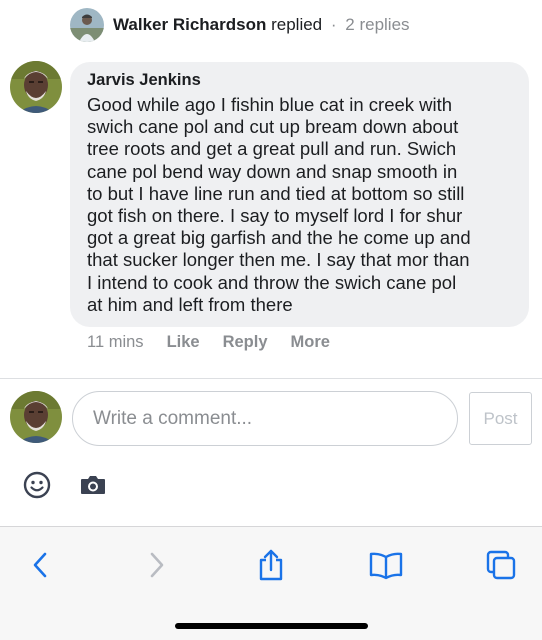  I want to click on post-button: Post, so click(500, 418).